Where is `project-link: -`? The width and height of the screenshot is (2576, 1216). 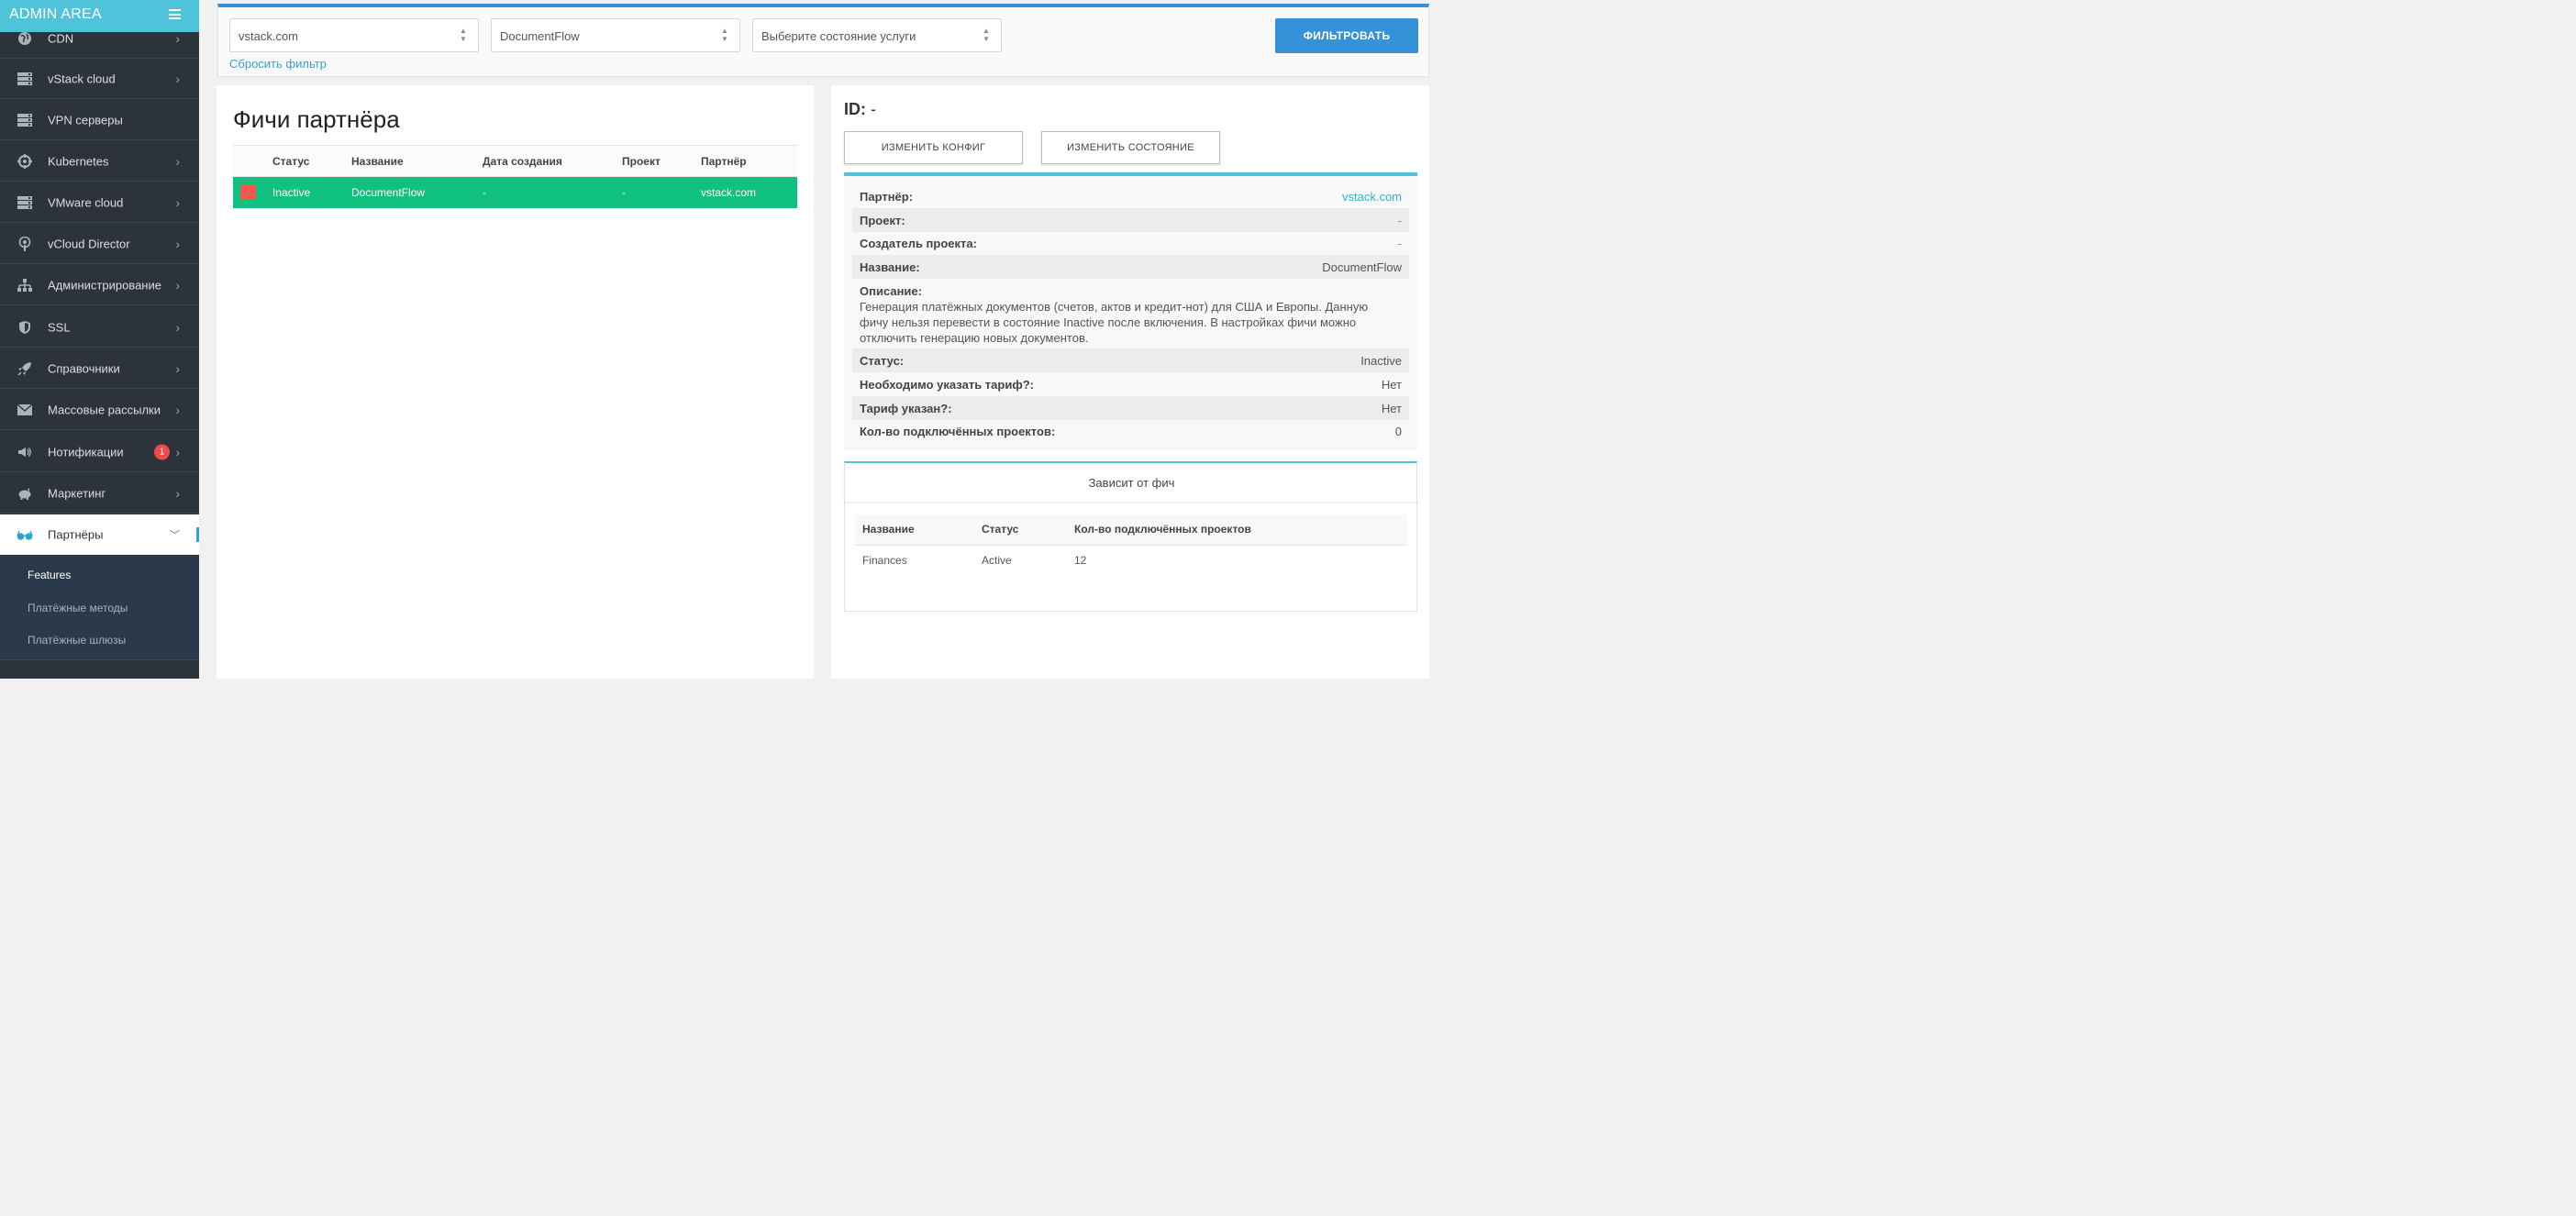 project-link: - is located at coordinates (1400, 220).